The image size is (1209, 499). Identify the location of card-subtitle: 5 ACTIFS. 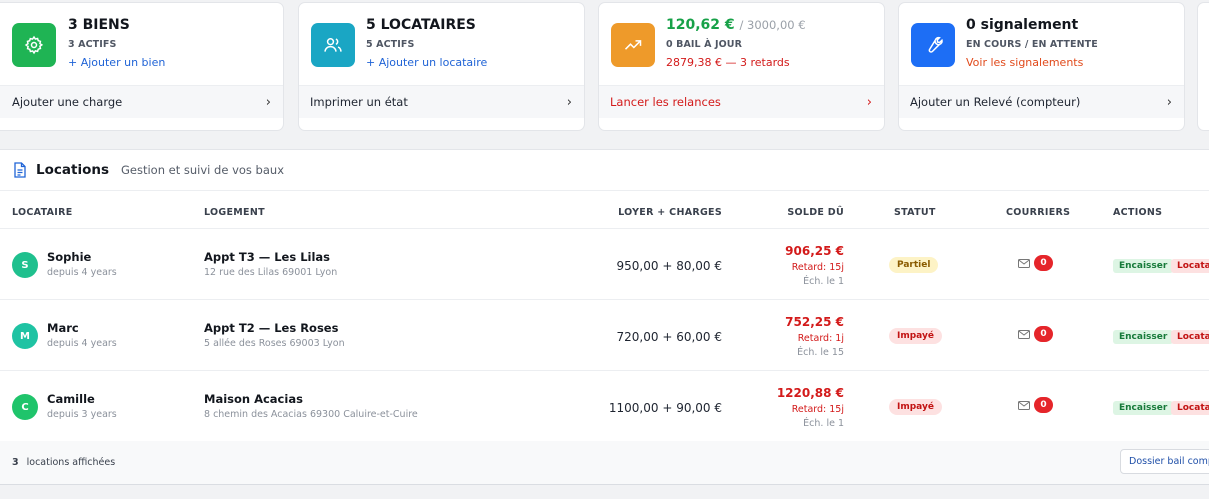
(390, 44).